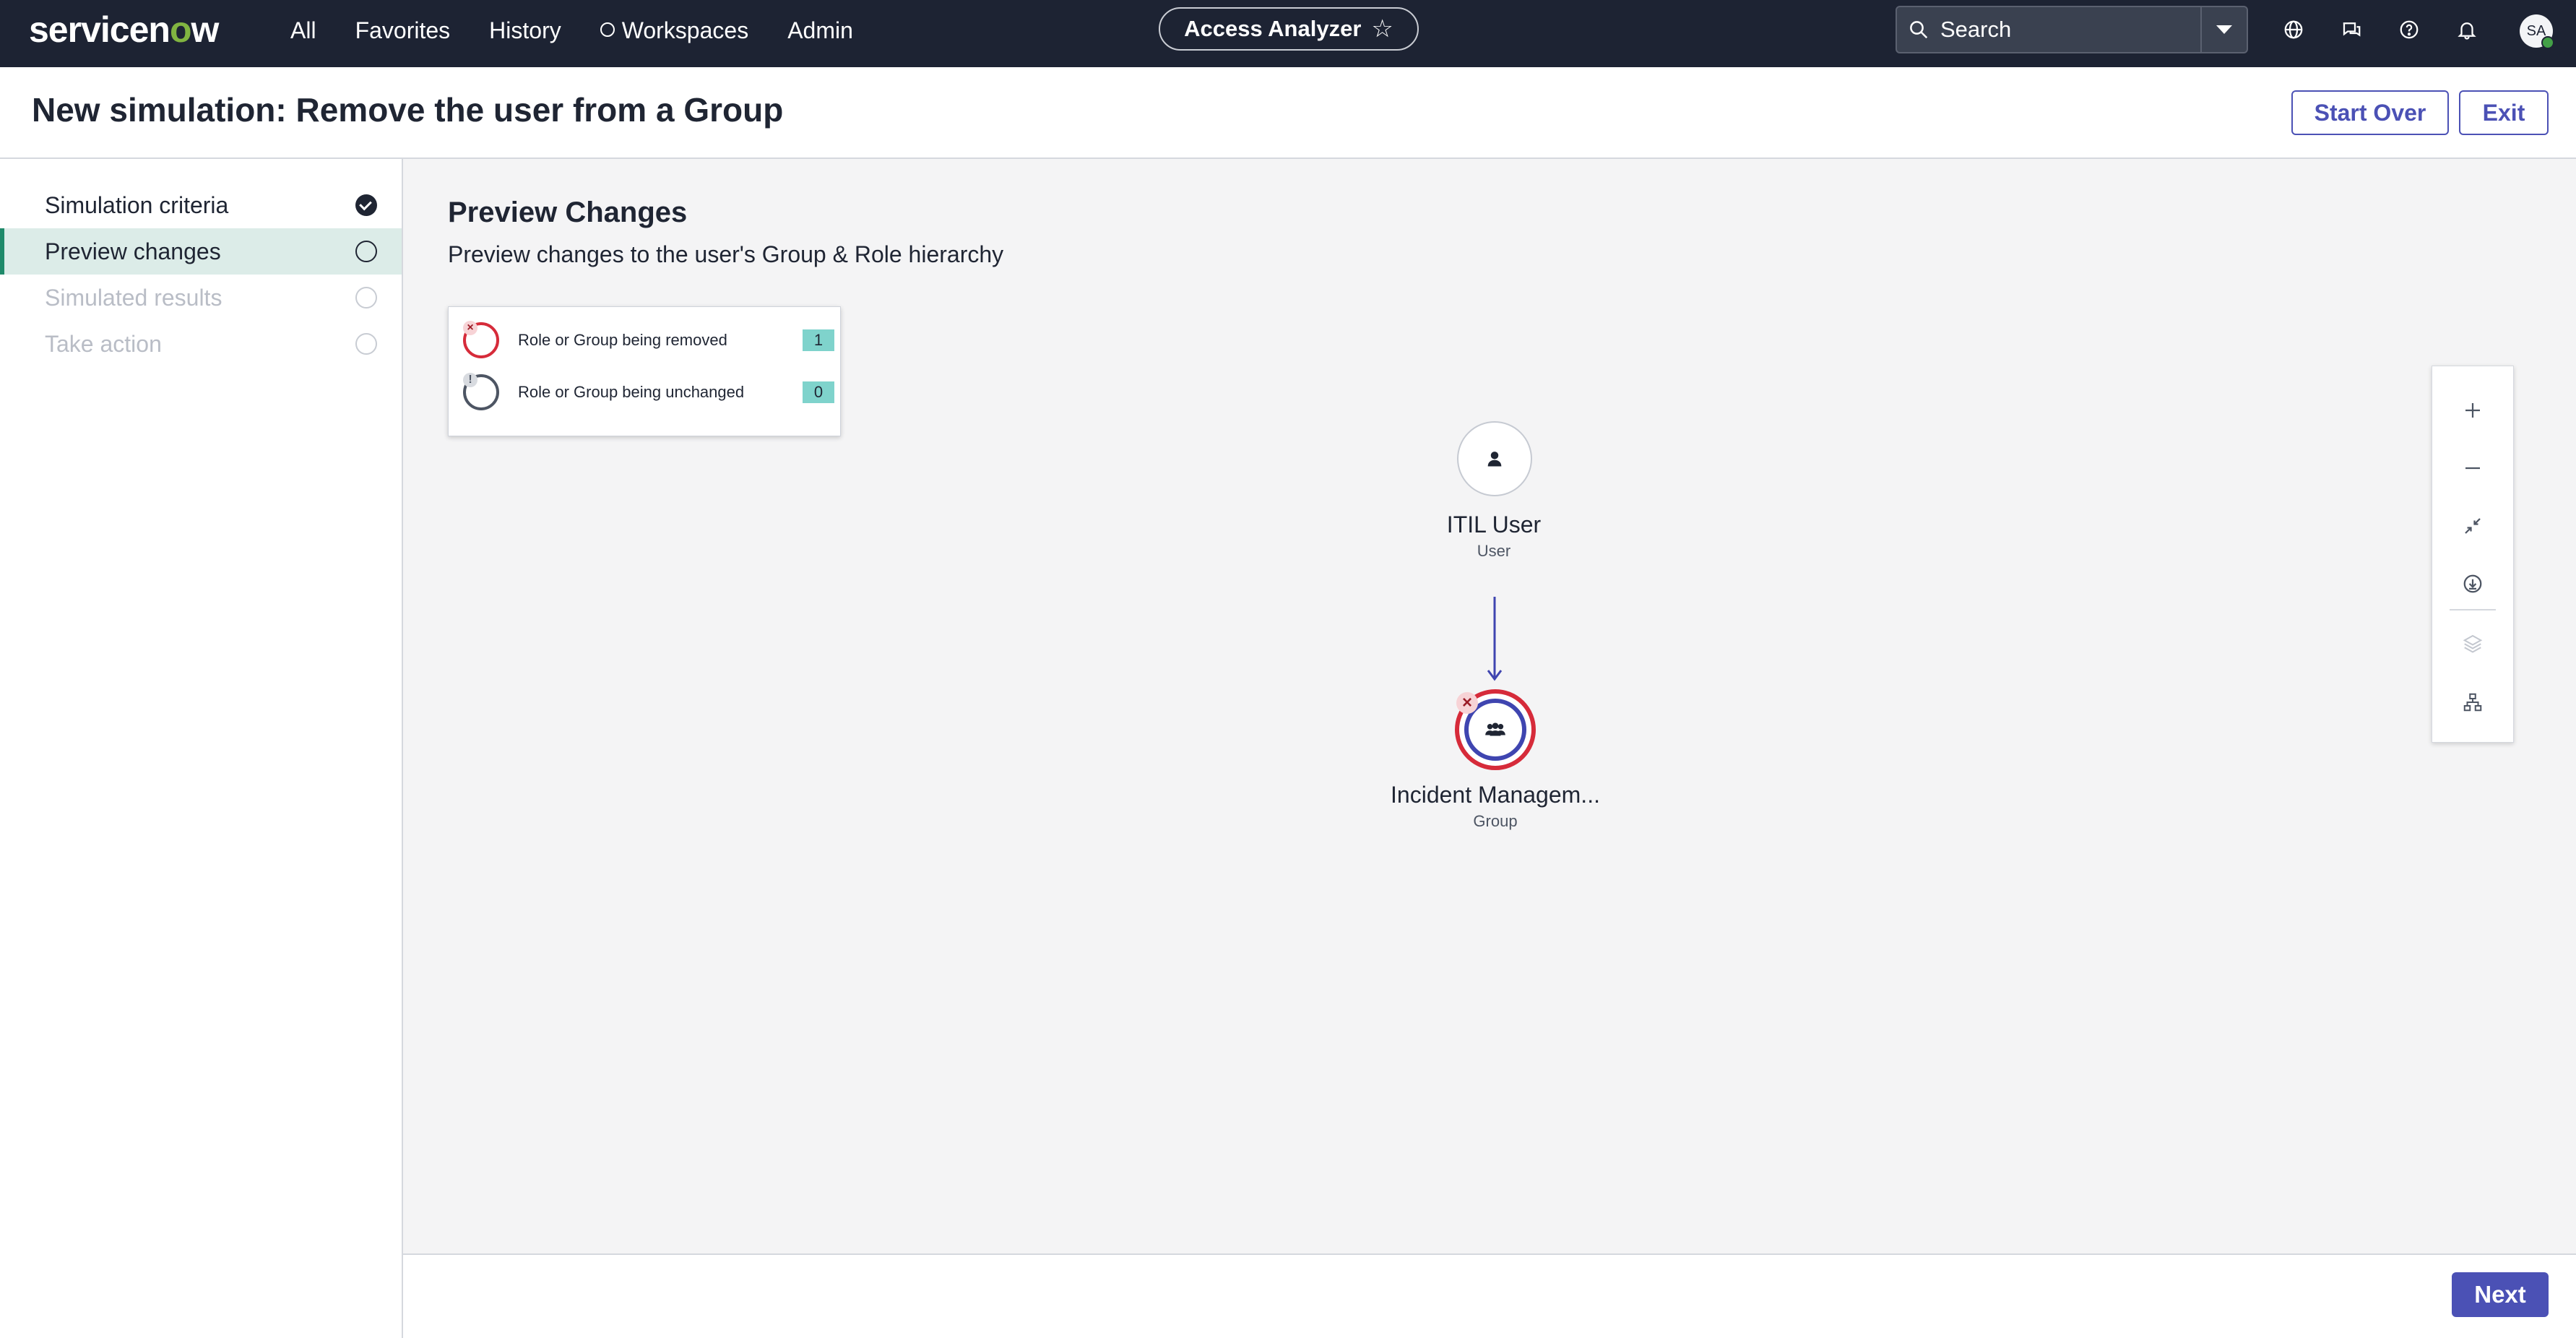 The width and height of the screenshot is (2576, 1338). I want to click on step-label: Preview changes, so click(133, 251).